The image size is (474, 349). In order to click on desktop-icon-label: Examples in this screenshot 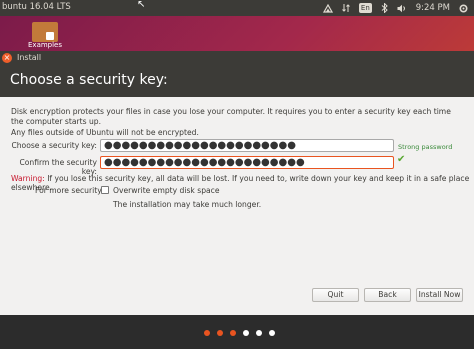, I will do `click(45, 45)`.